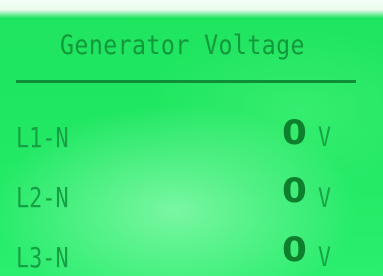  What do you see at coordinates (42, 257) in the screenshot?
I see `reading-label-l3: L3-N` at bounding box center [42, 257].